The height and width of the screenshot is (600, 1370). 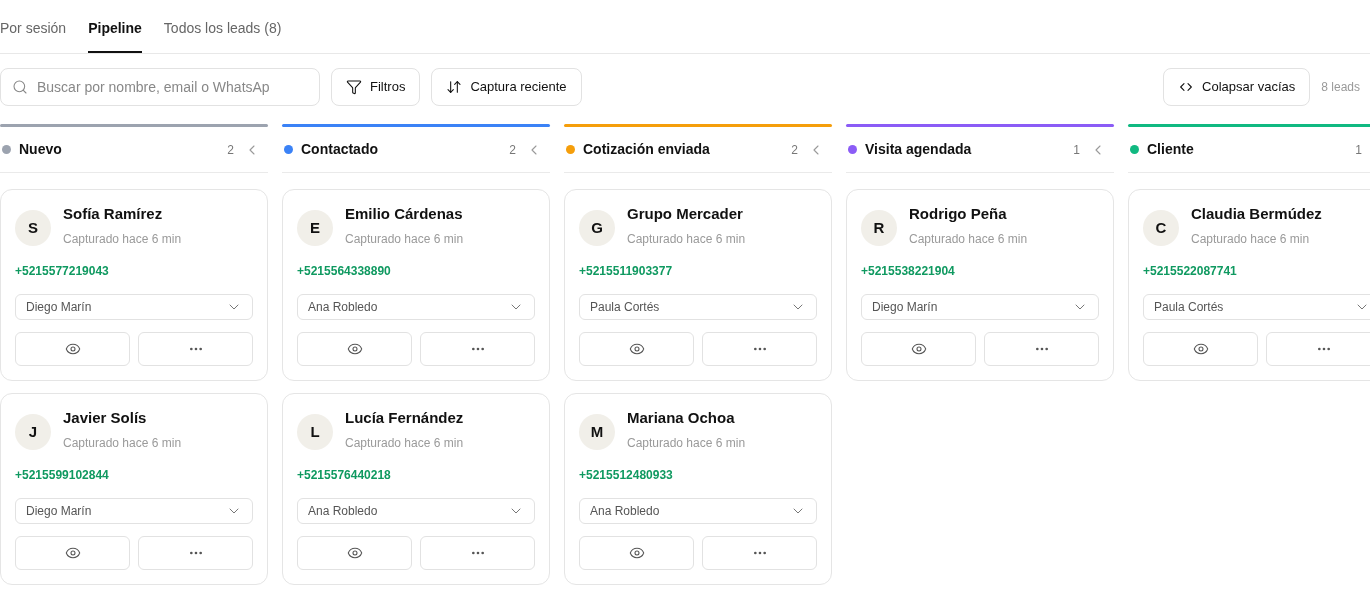 What do you see at coordinates (33, 432) in the screenshot?
I see `avatar: J` at bounding box center [33, 432].